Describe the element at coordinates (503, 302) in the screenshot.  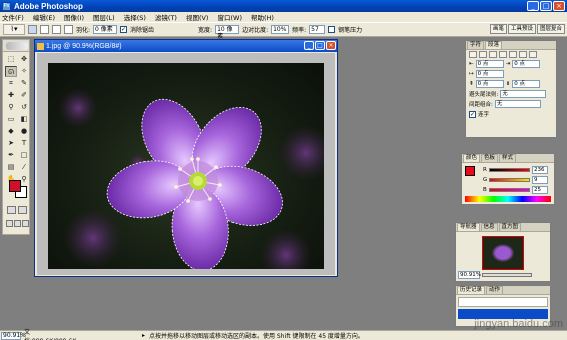
I see `history-state-row` at that location.